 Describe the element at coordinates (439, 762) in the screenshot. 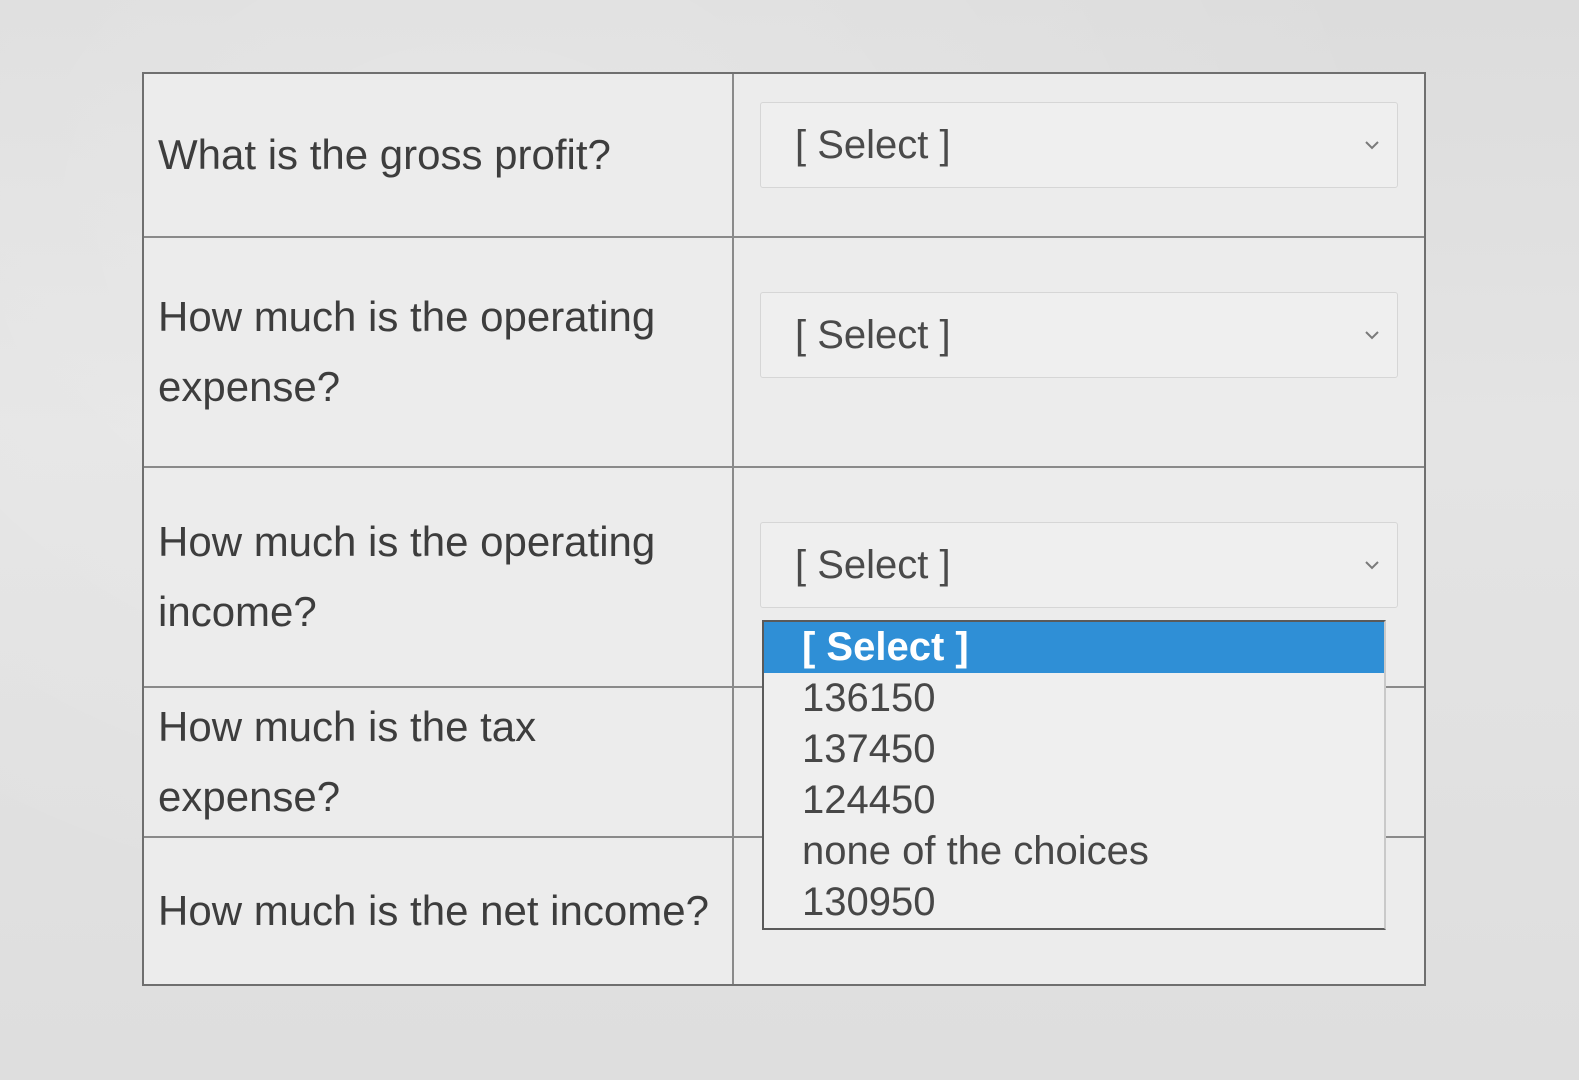

I see `question-tax-expense: How much is the tax expense?` at that location.